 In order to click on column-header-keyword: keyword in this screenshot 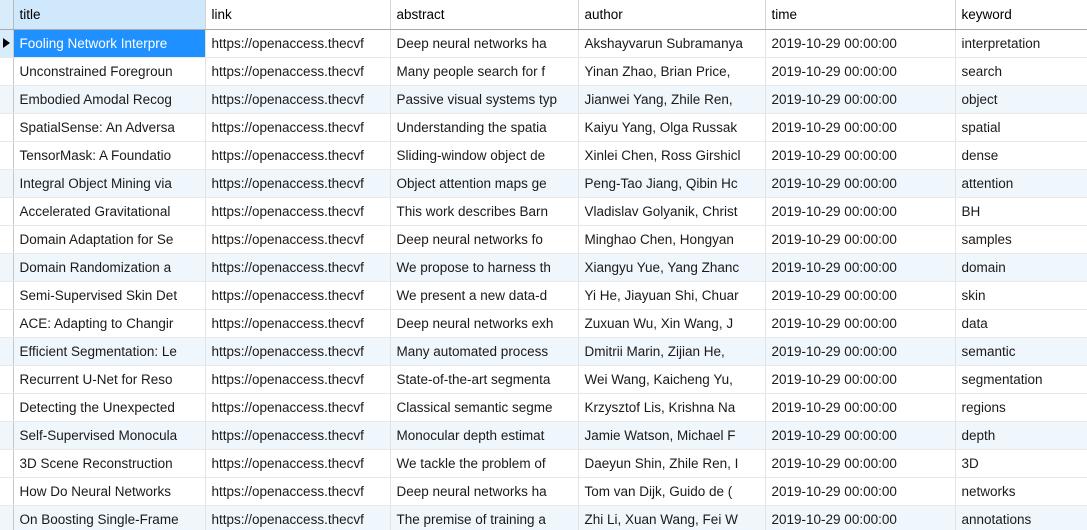, I will do `click(1021, 15)`.